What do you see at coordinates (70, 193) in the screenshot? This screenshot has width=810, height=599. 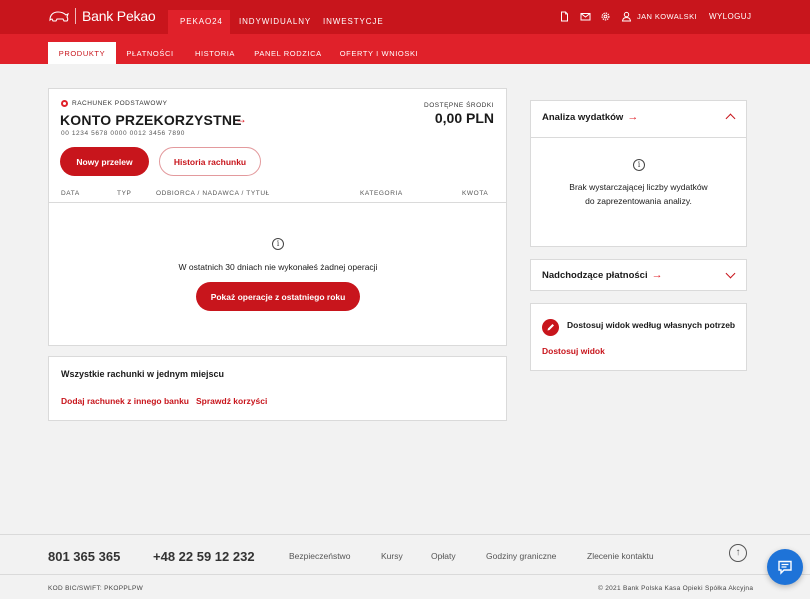 I see `column-header-date: DATA` at bounding box center [70, 193].